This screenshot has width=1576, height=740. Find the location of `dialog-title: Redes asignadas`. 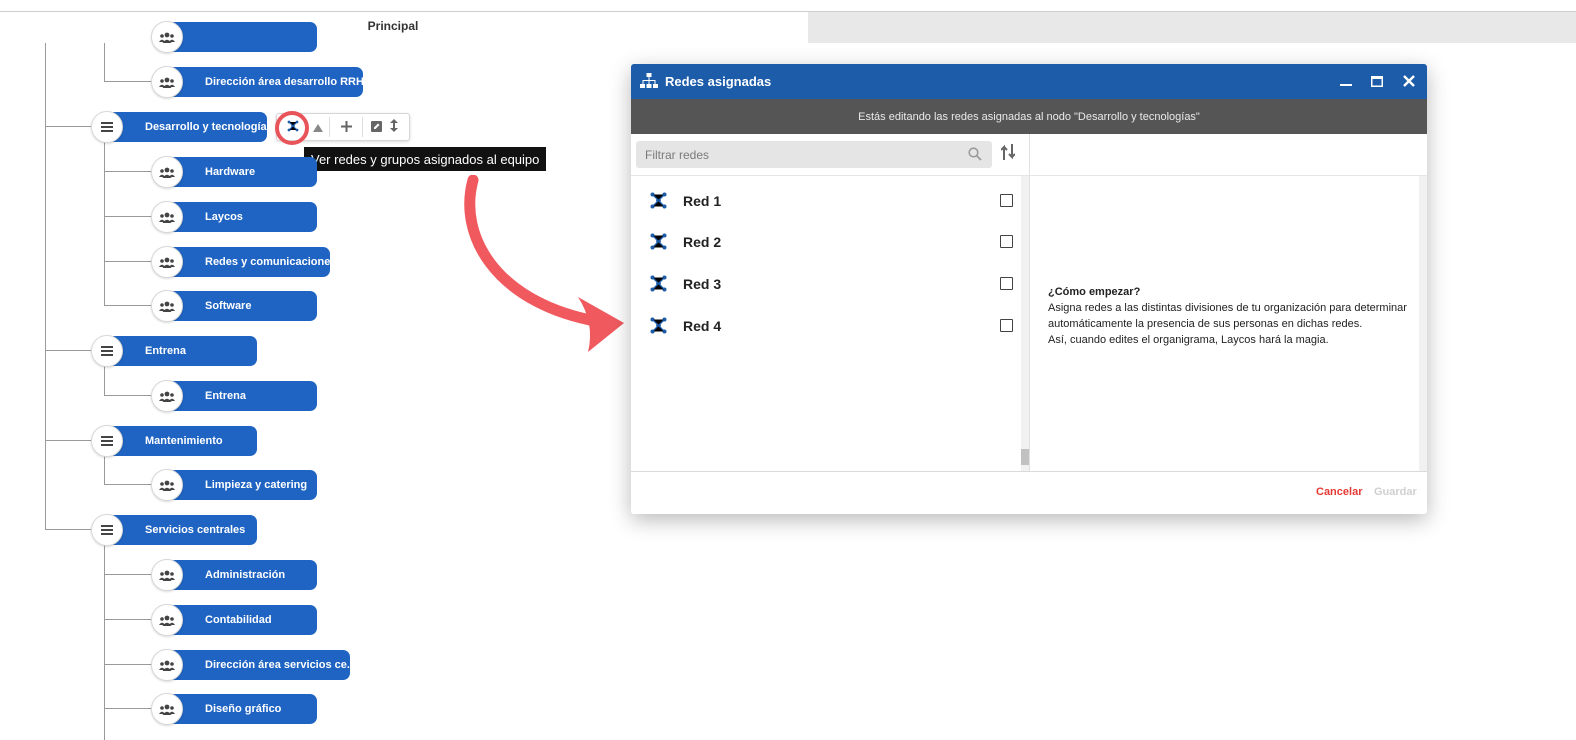

dialog-title: Redes asignadas is located at coordinates (718, 81).